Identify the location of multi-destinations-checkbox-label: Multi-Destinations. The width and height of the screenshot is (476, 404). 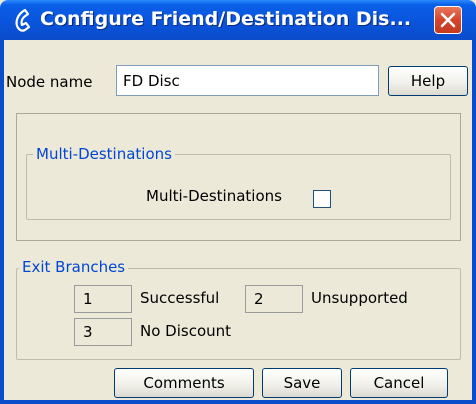
(214, 196).